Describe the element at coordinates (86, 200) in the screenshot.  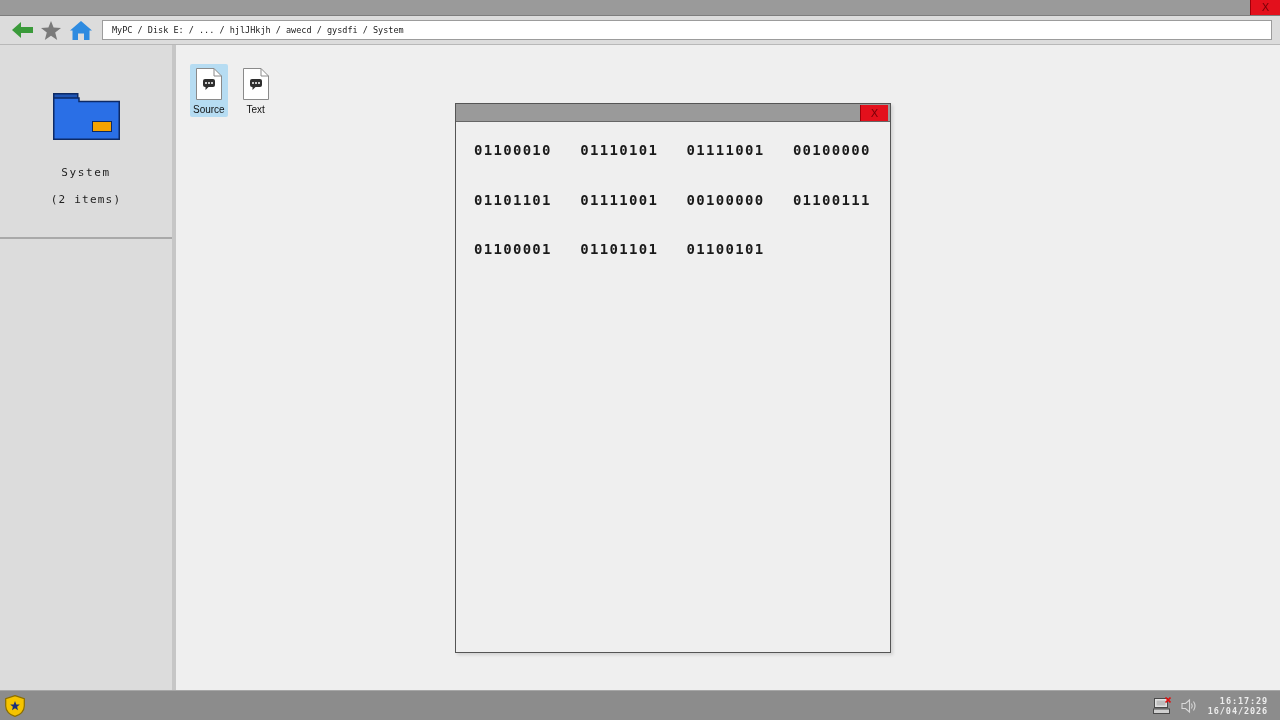
I see `item-count: (2 items)` at that location.